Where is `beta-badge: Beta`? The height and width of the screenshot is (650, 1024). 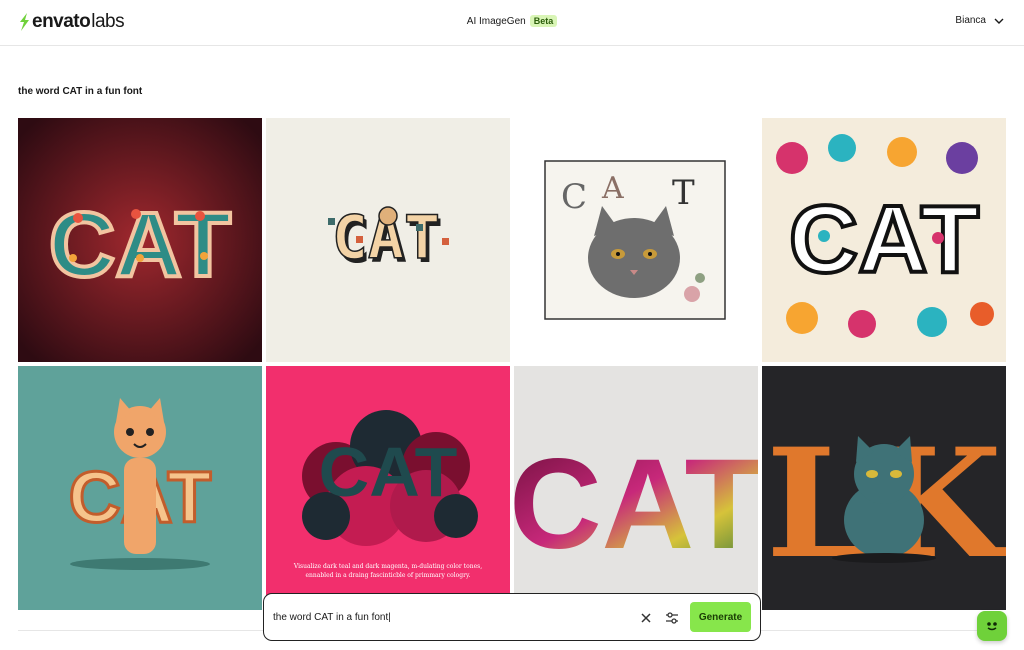 beta-badge: Beta is located at coordinates (543, 21).